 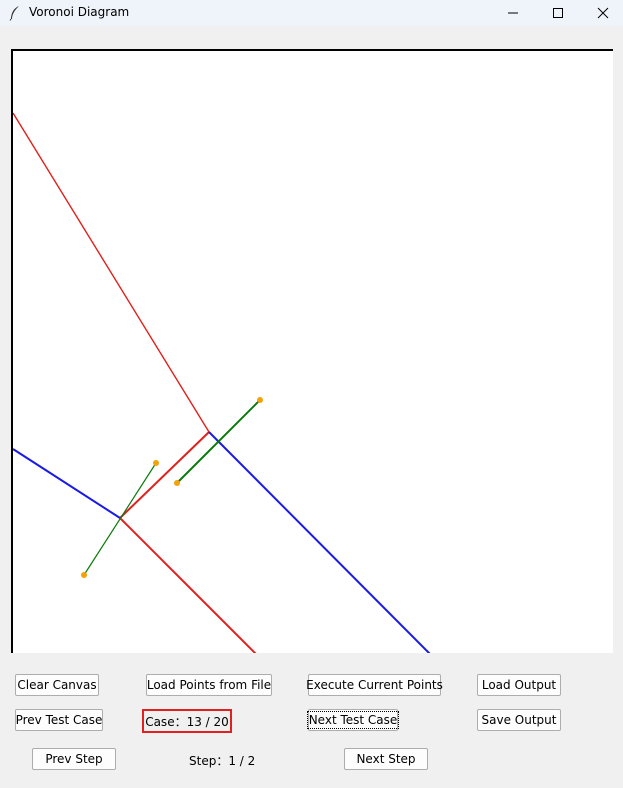 What do you see at coordinates (79, 12) in the screenshot?
I see `window-title: Voronoi Diagram` at bounding box center [79, 12].